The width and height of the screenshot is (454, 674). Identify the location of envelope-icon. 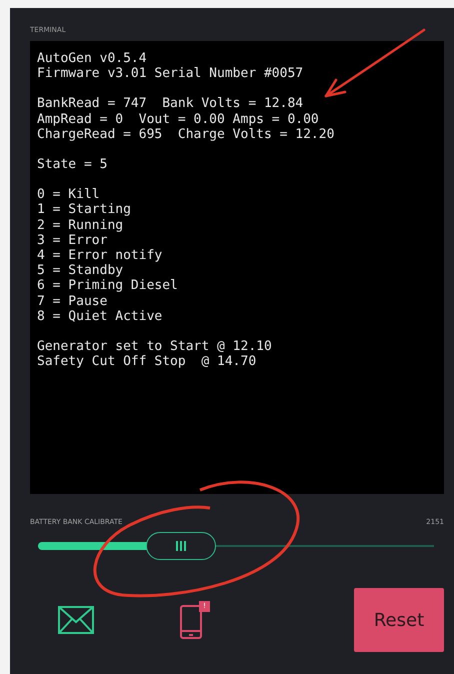
(76, 620).